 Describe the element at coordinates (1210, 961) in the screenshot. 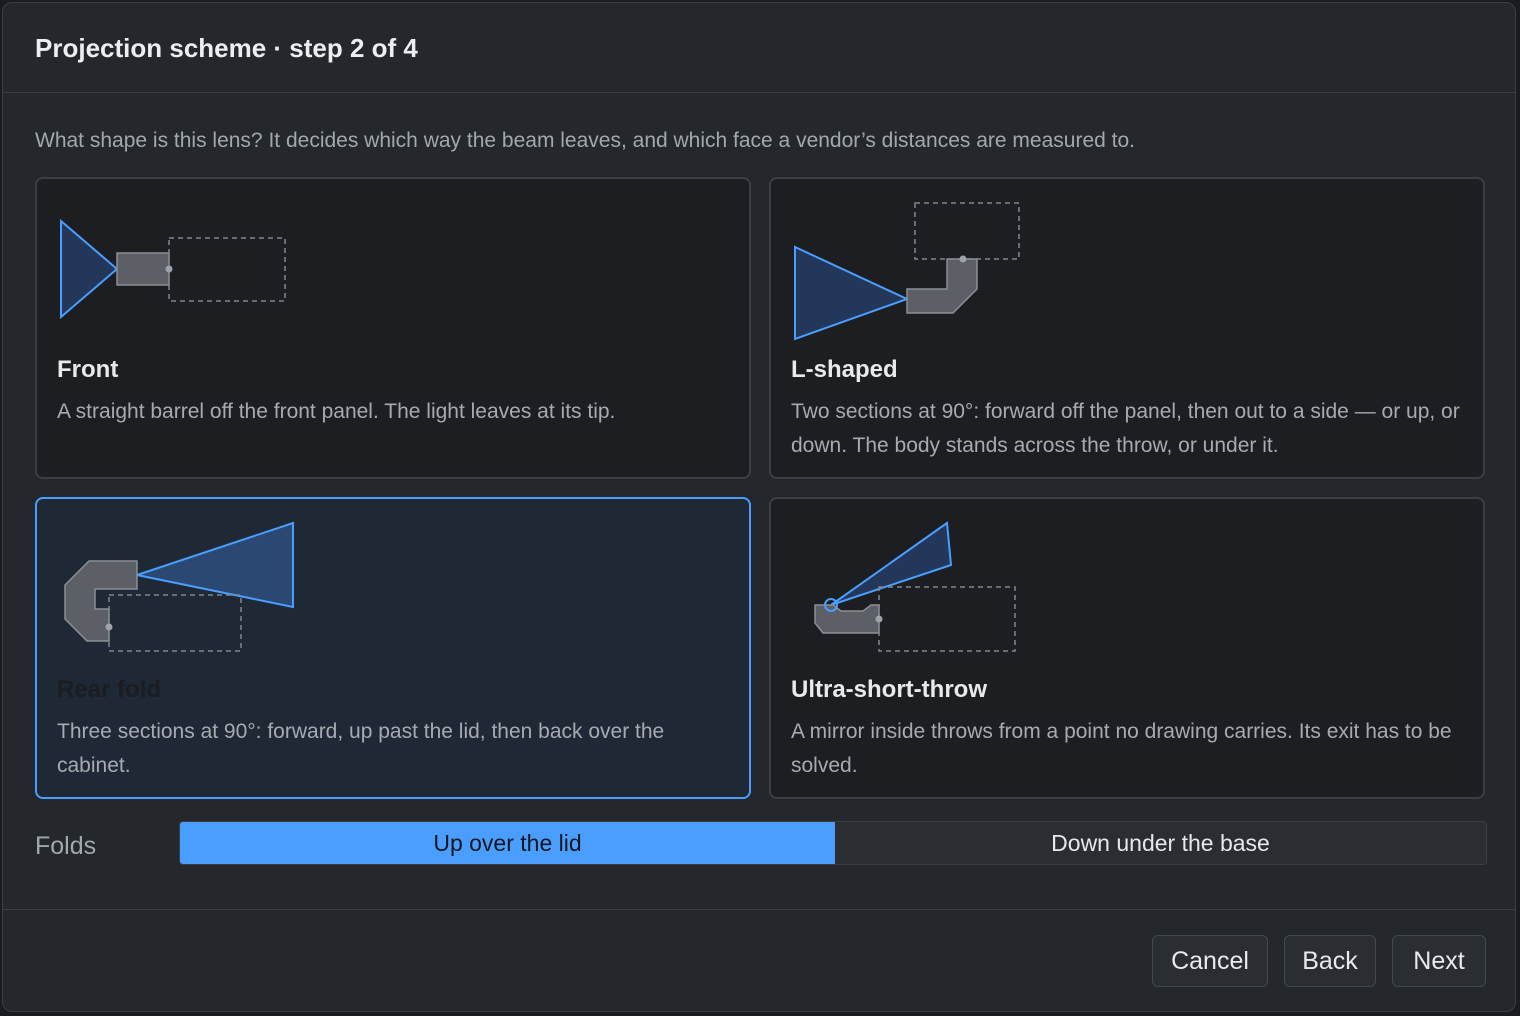

I see `cancel-button: Cancel` at that location.